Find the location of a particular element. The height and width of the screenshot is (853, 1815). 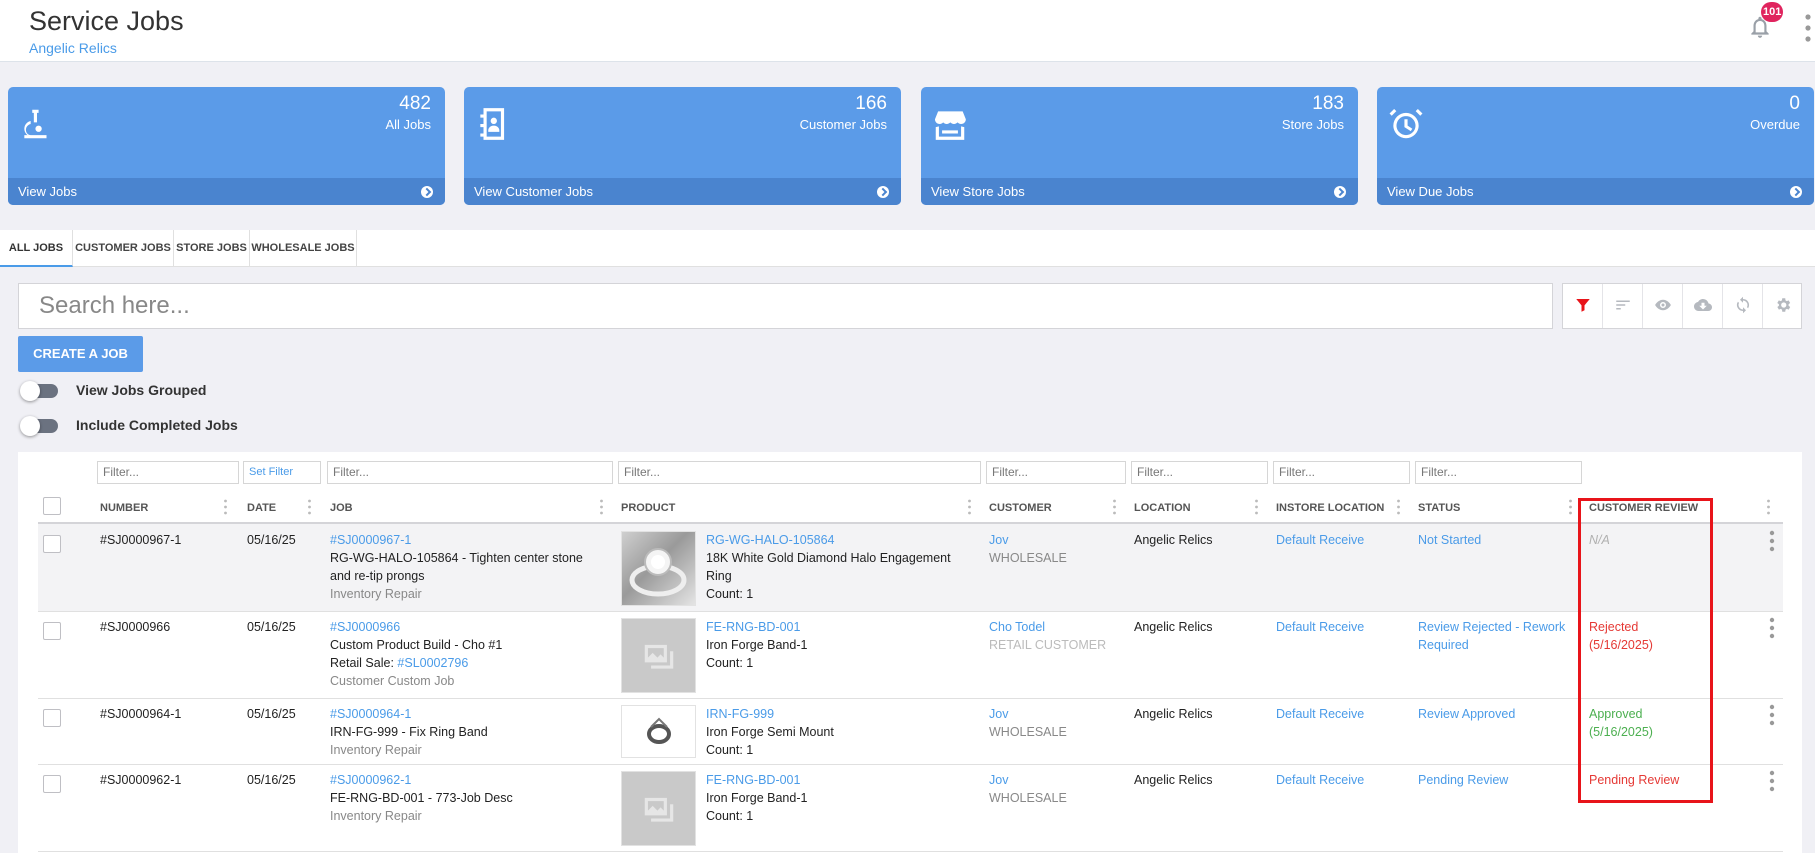

tab-all-jobs: ALL JOBS is located at coordinates (36, 248).